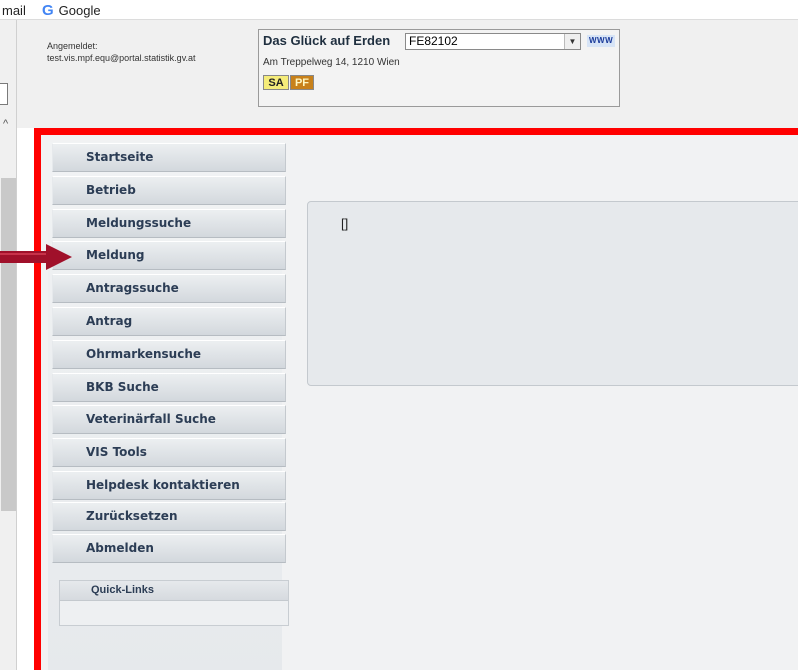 The image size is (798, 670). I want to click on nav-antrag: Antrag, so click(169, 321).